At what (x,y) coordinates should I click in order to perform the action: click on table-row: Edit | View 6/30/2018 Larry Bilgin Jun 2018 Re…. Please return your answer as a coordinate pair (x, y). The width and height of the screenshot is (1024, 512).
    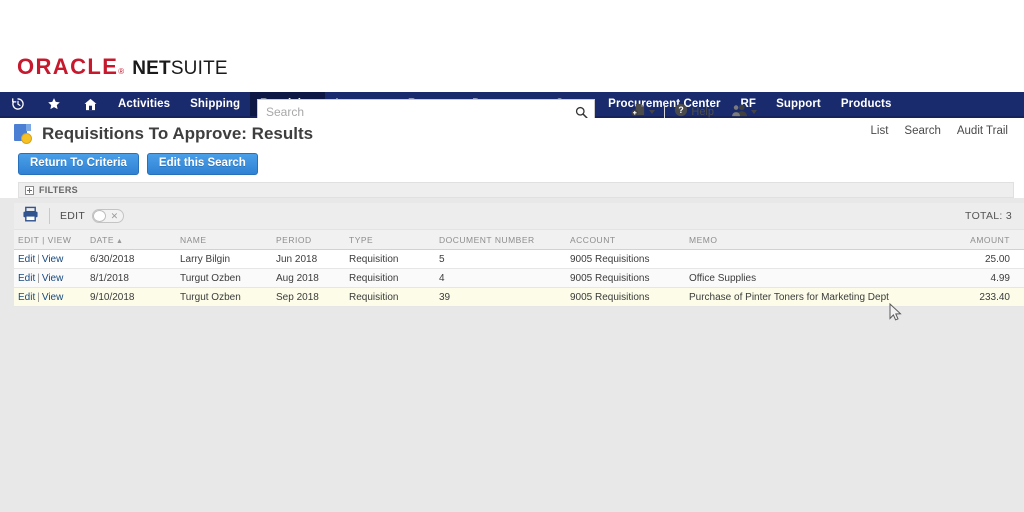
    Looking at the image, I should click on (519, 259).